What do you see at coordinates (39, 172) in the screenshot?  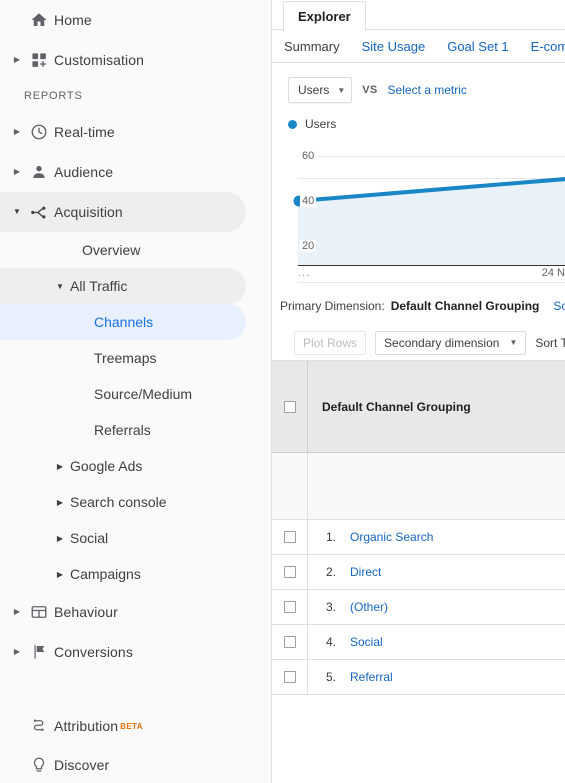 I see `person-icon` at bounding box center [39, 172].